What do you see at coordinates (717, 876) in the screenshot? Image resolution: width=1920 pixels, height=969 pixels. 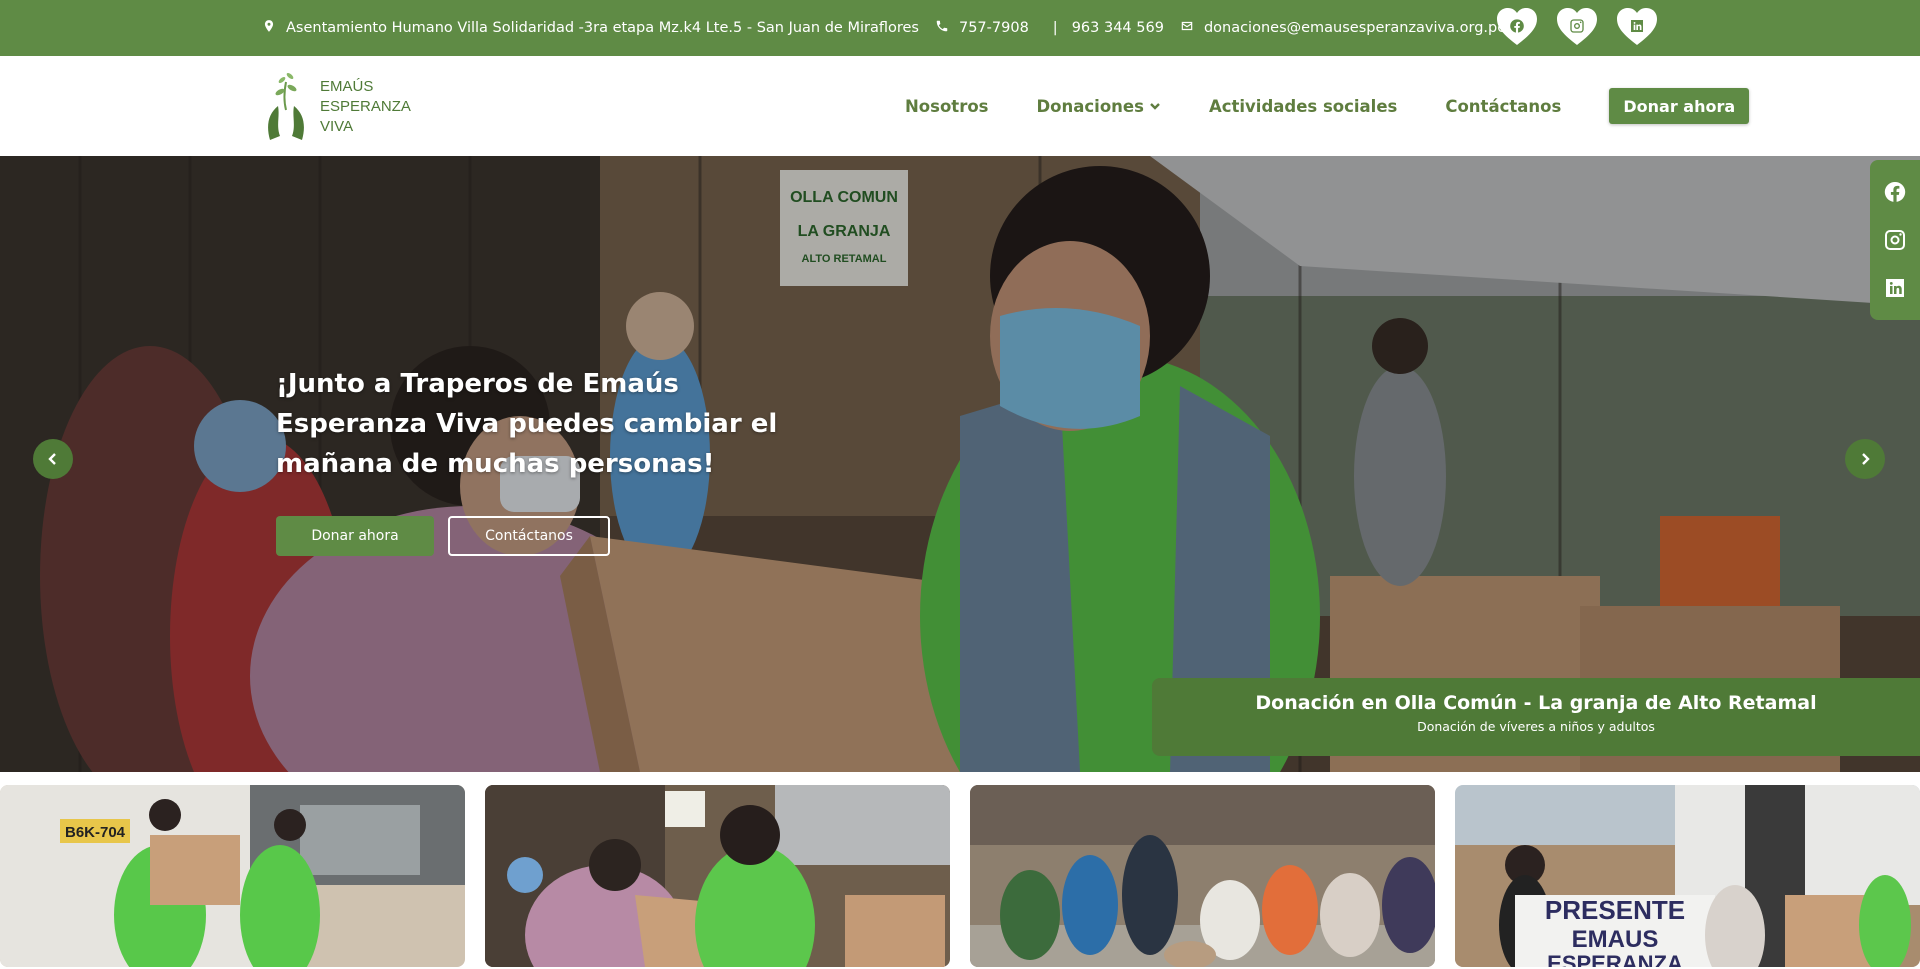 I see `gallery-thumb-olla-comun` at bounding box center [717, 876].